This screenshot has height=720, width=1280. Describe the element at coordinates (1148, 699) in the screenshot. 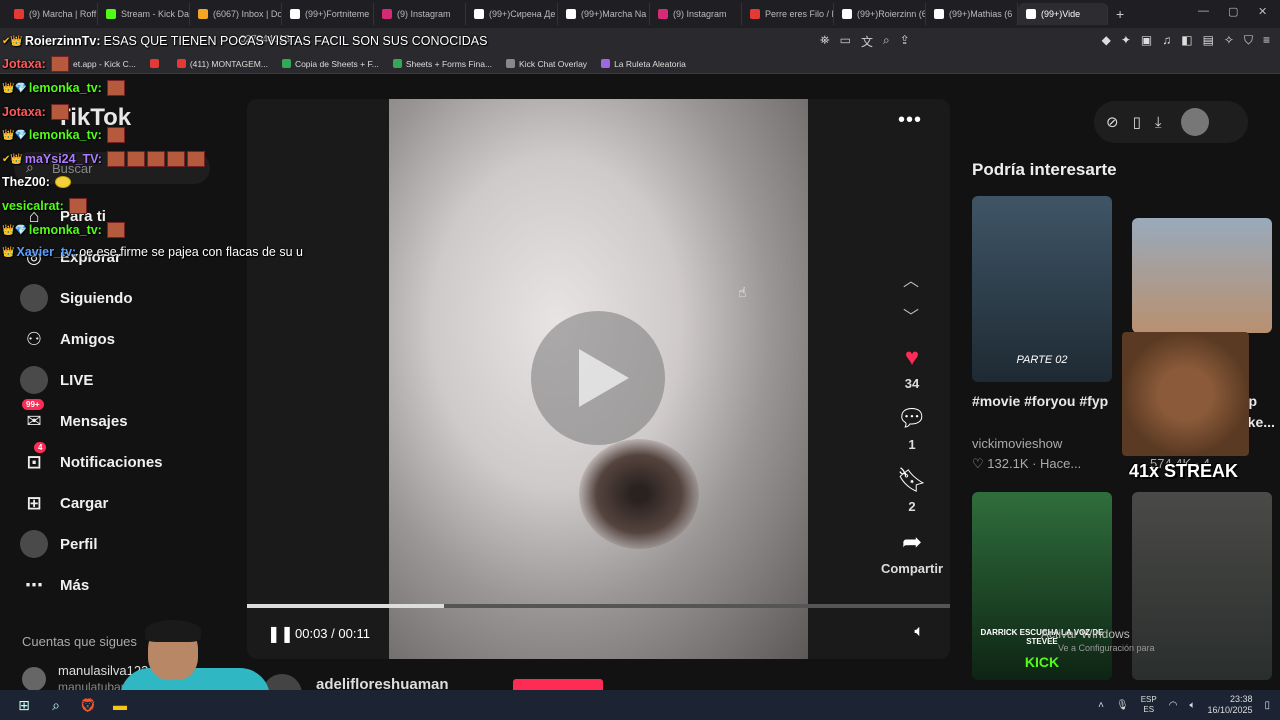

I see `language-code: ESP` at that location.